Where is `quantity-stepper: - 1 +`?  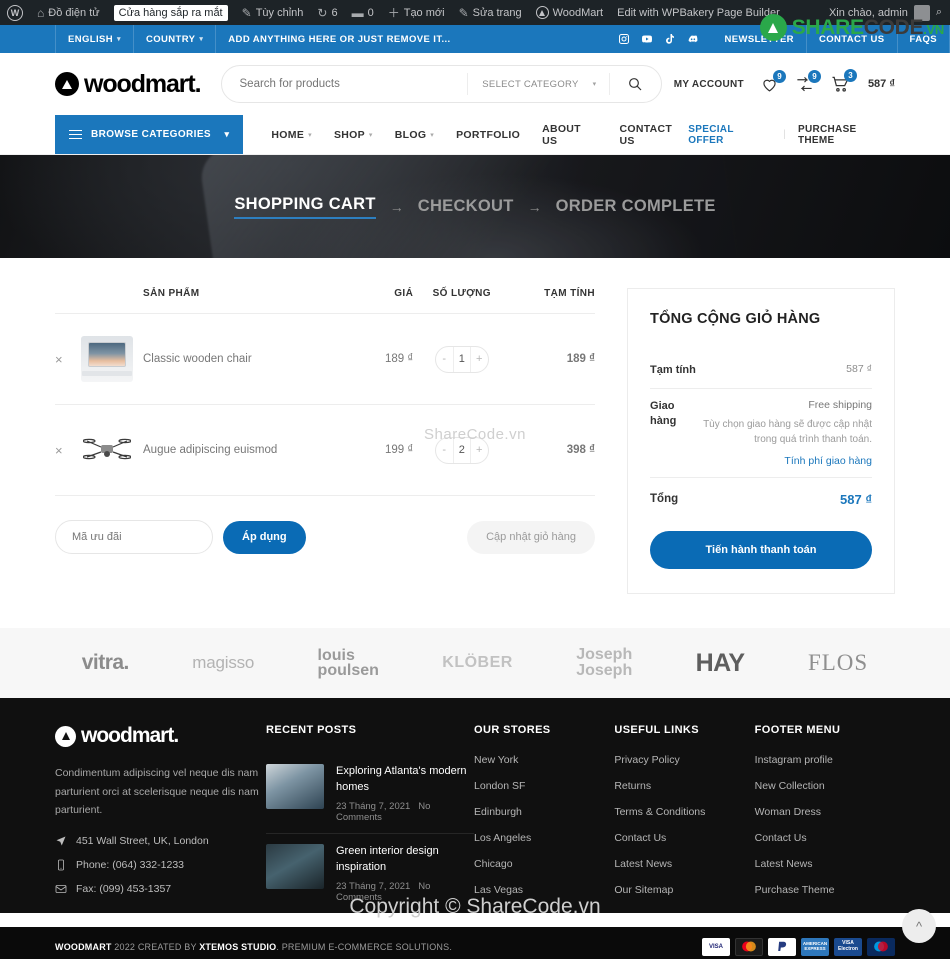
quantity-stepper: - 1 + is located at coordinates (461, 359).